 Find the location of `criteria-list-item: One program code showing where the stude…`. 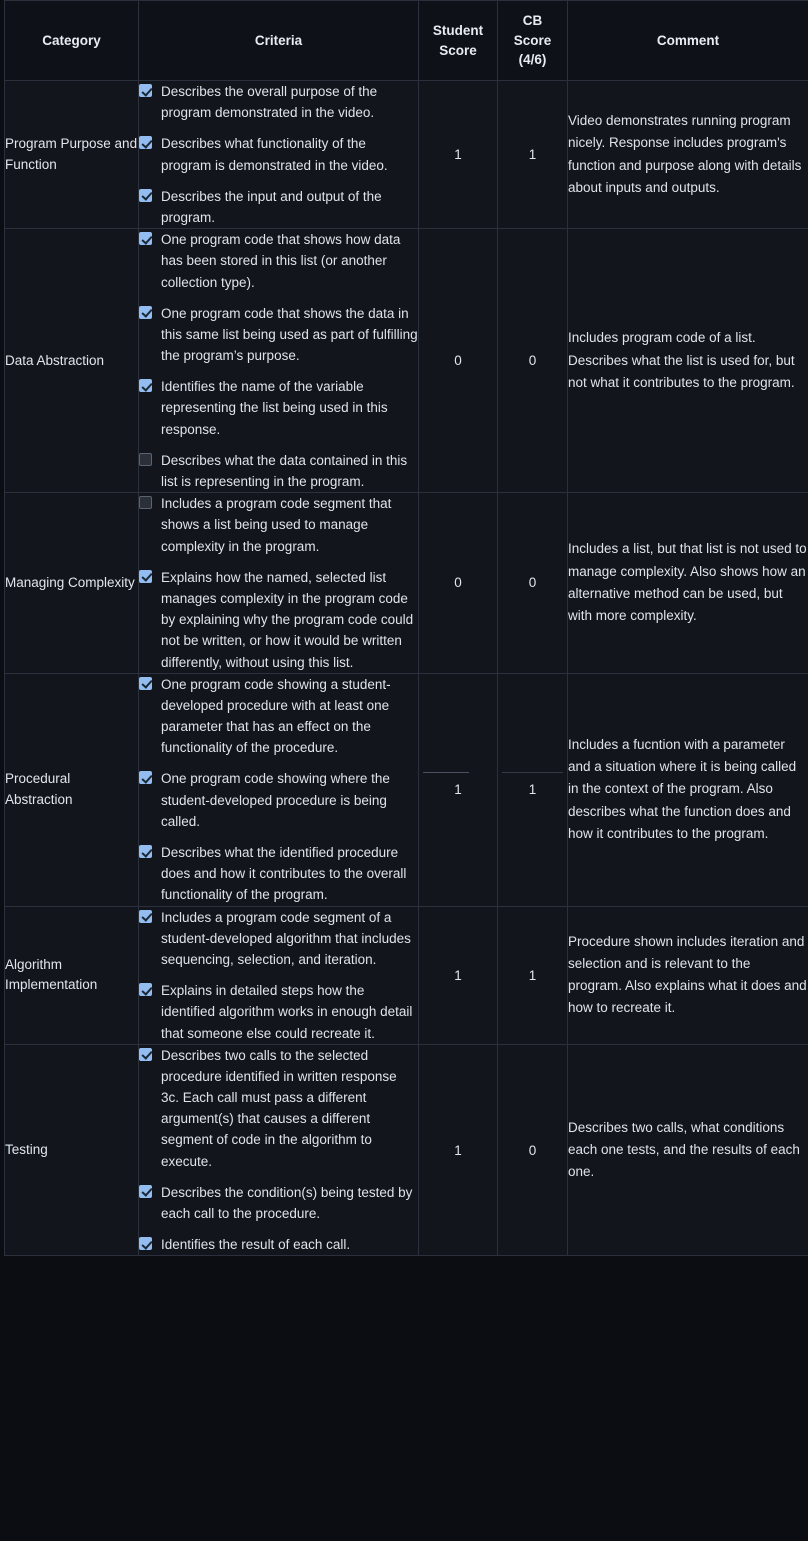

criteria-list-item: One program code showing where the stude… is located at coordinates (278, 800).